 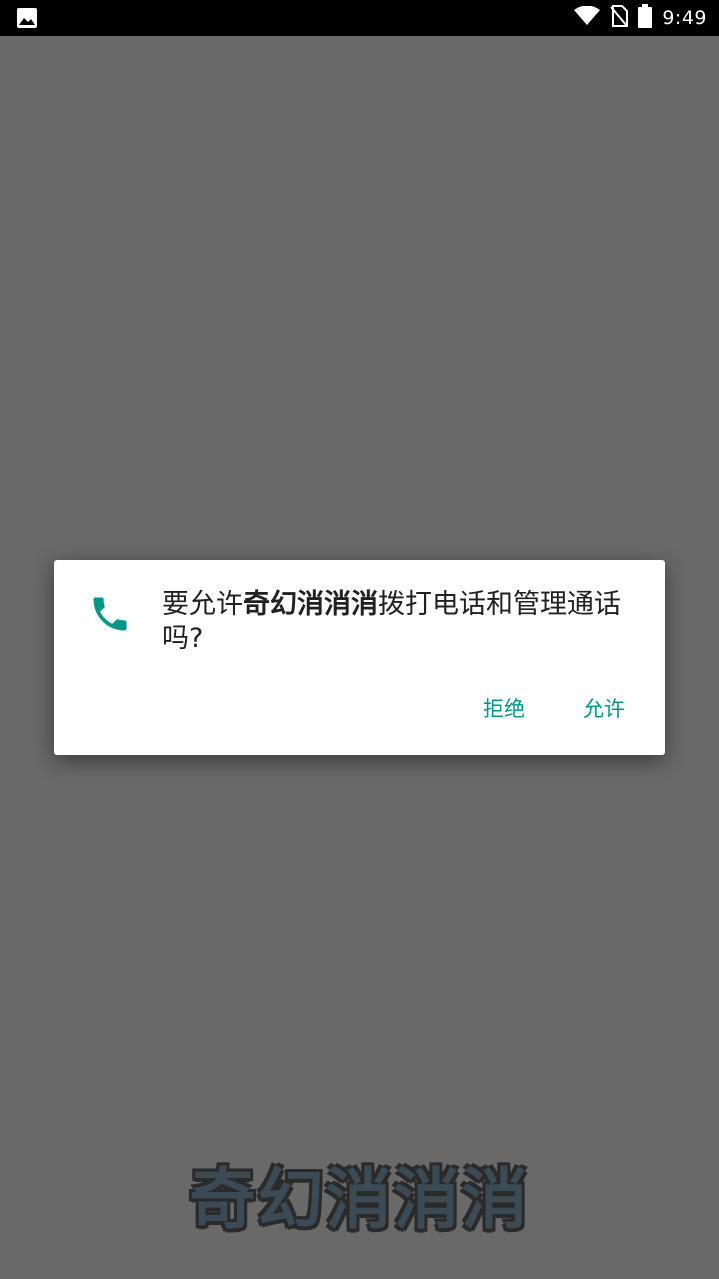 I want to click on wifi-icon, so click(x=587, y=17).